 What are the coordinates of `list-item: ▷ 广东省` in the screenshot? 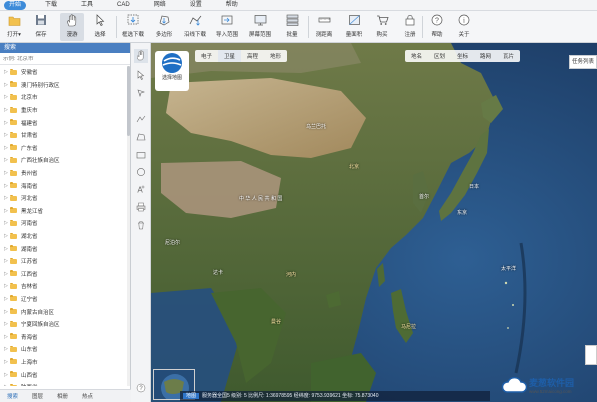 It's located at (64, 148).